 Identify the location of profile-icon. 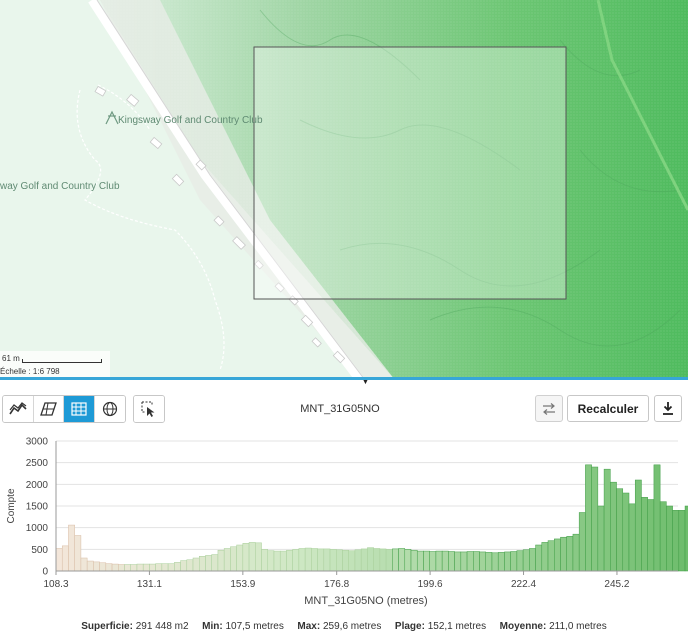
(18, 408).